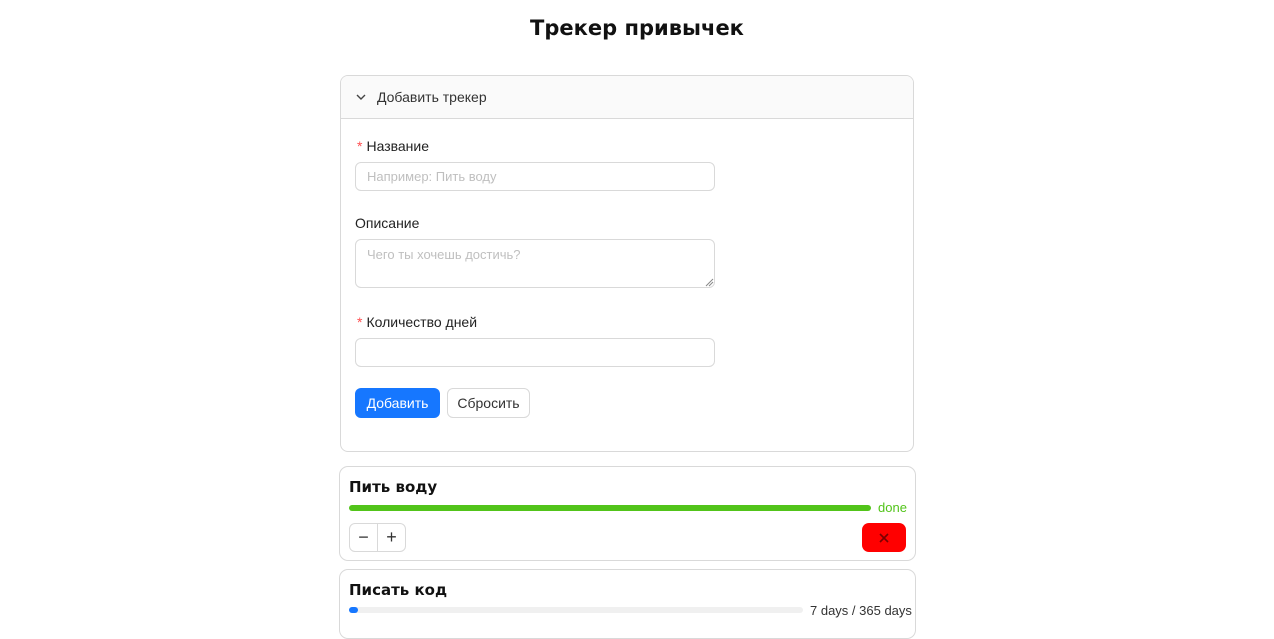  What do you see at coordinates (535, 352) in the screenshot?
I see `days-input` at bounding box center [535, 352].